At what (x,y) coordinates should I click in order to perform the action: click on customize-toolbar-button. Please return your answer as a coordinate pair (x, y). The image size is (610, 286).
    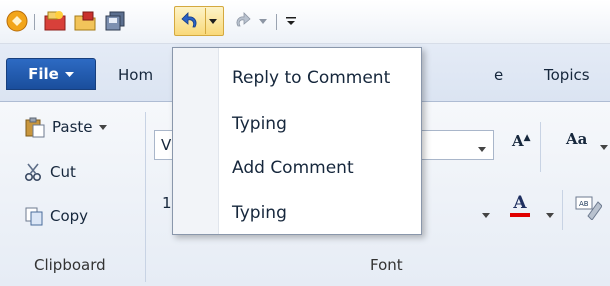
    Looking at the image, I should click on (291, 21).